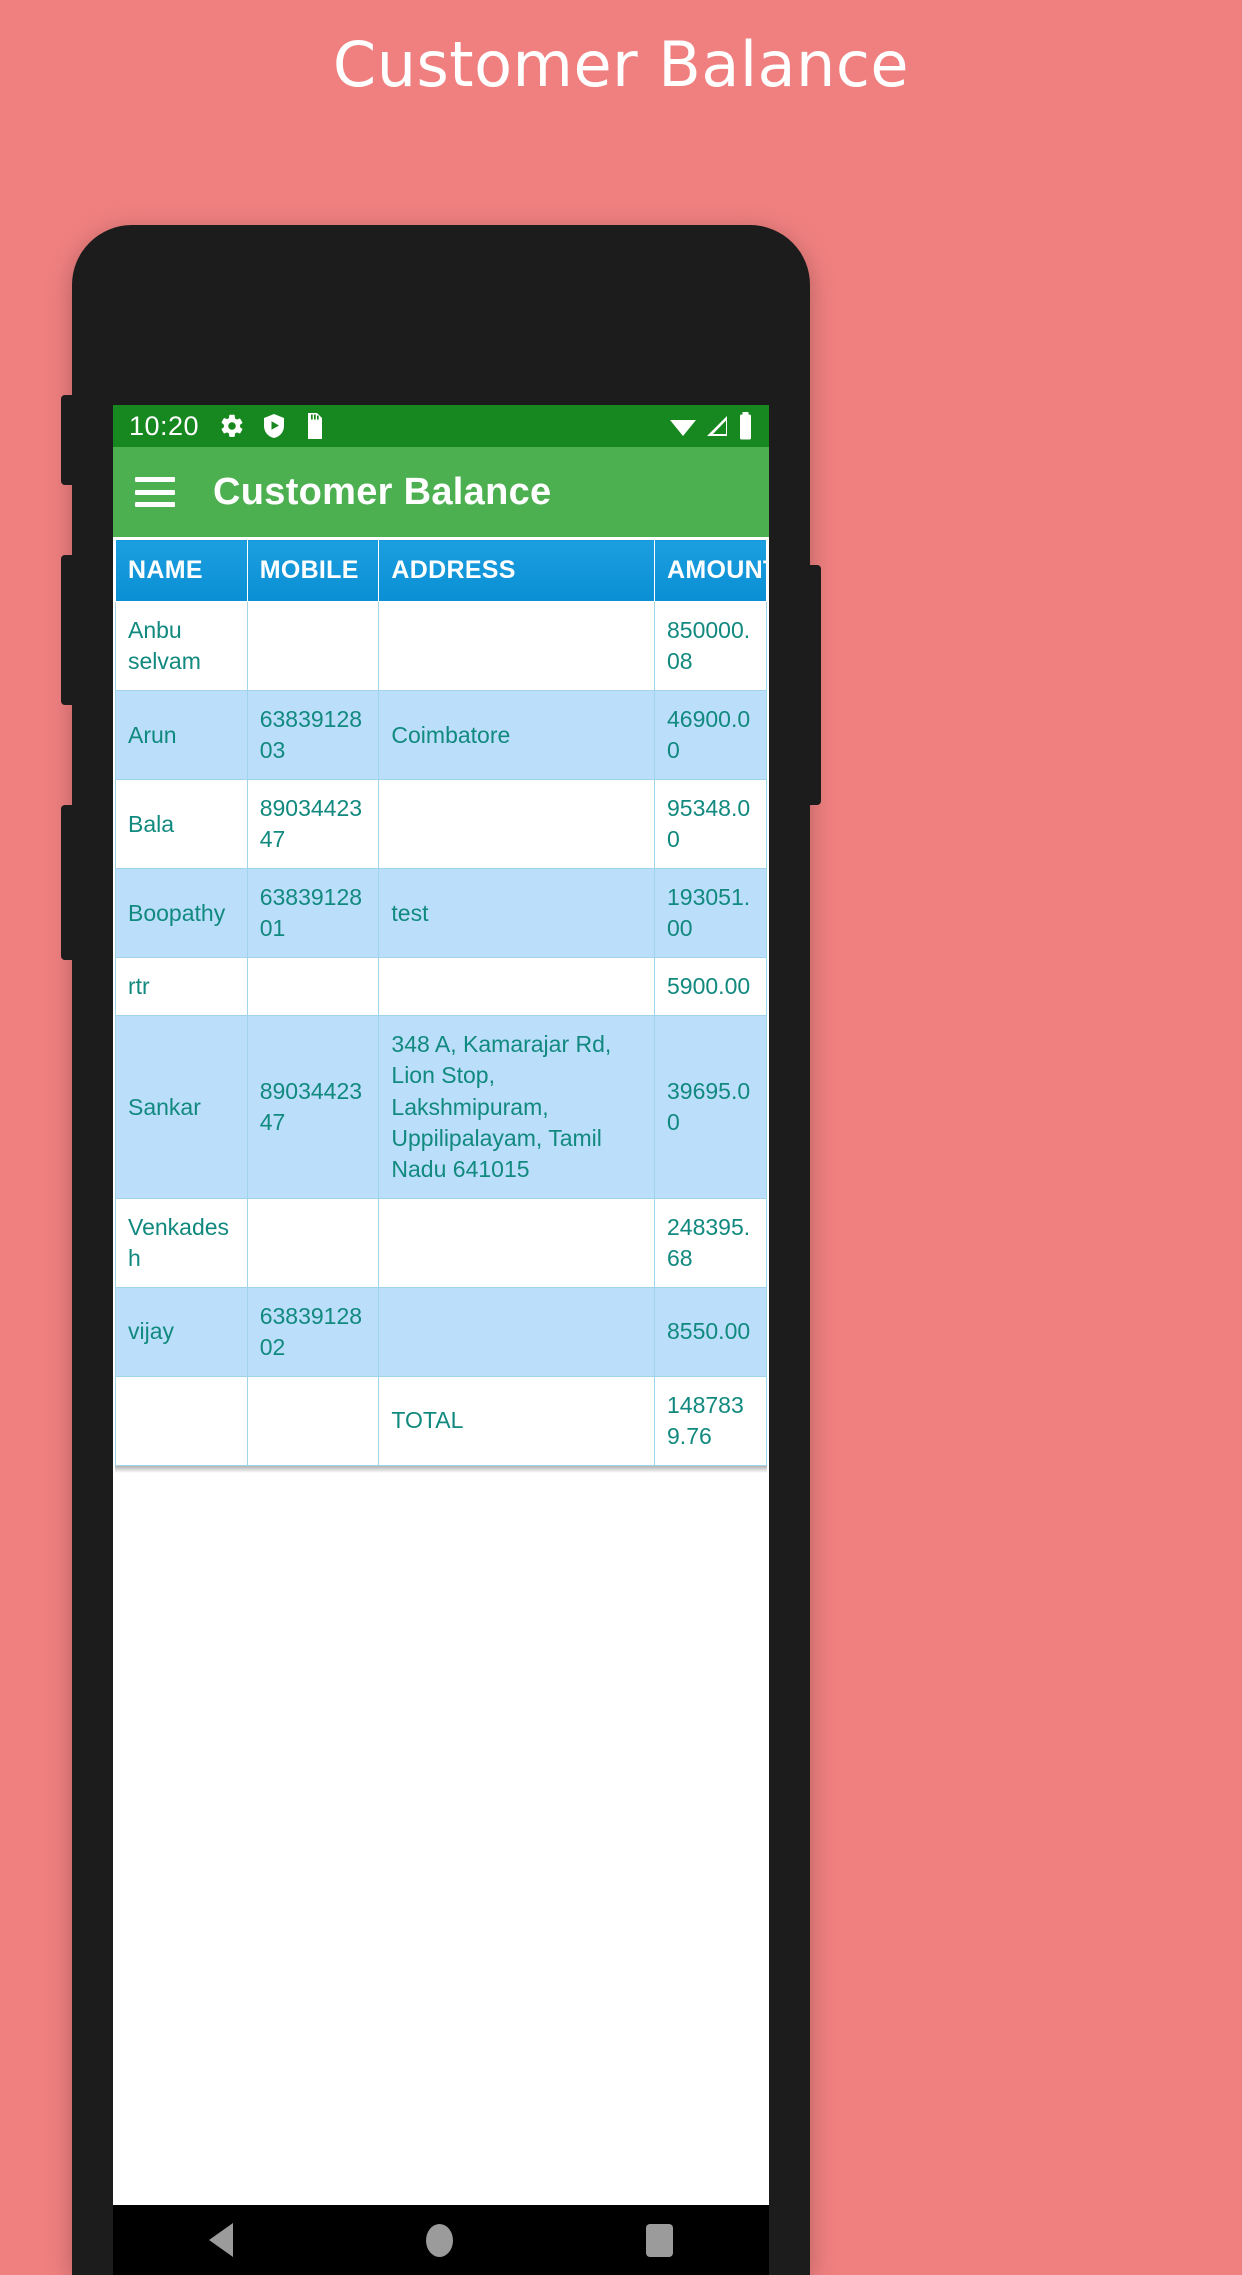 The width and height of the screenshot is (1242, 2275). I want to click on cell-address: test, so click(517, 913).